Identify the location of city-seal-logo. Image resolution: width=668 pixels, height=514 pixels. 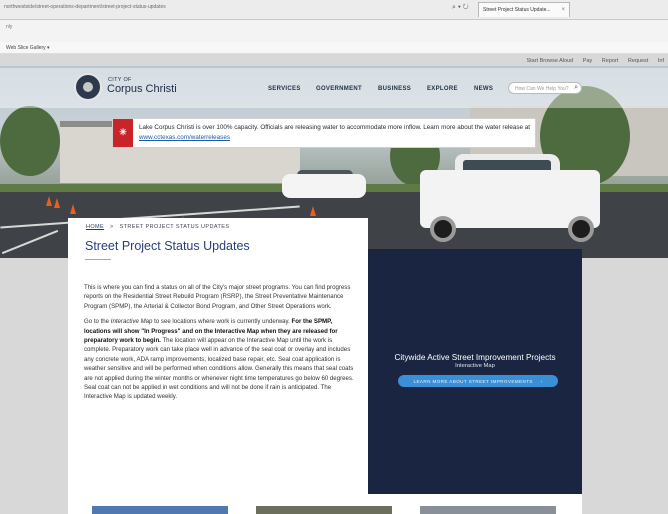
(88, 87).